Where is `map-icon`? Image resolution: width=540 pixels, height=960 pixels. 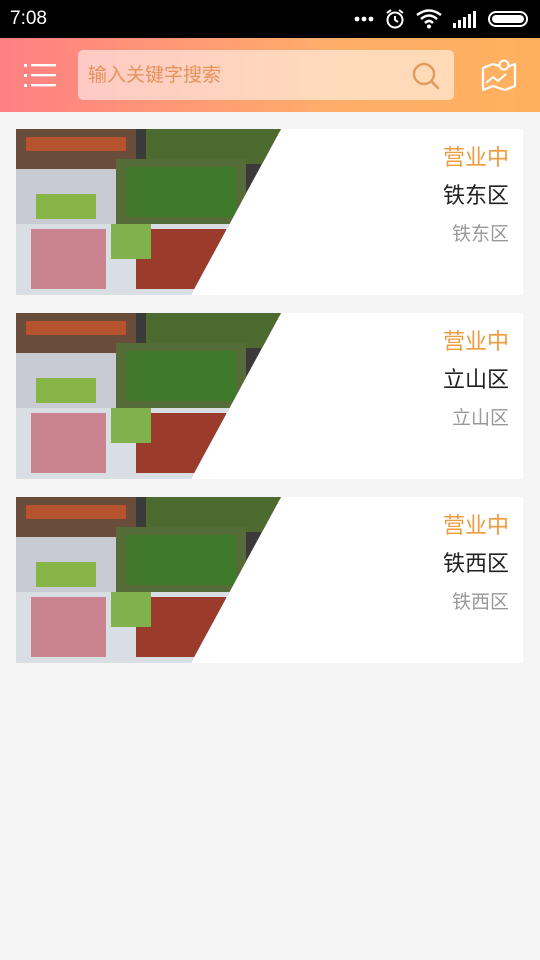 map-icon is located at coordinates (499, 75).